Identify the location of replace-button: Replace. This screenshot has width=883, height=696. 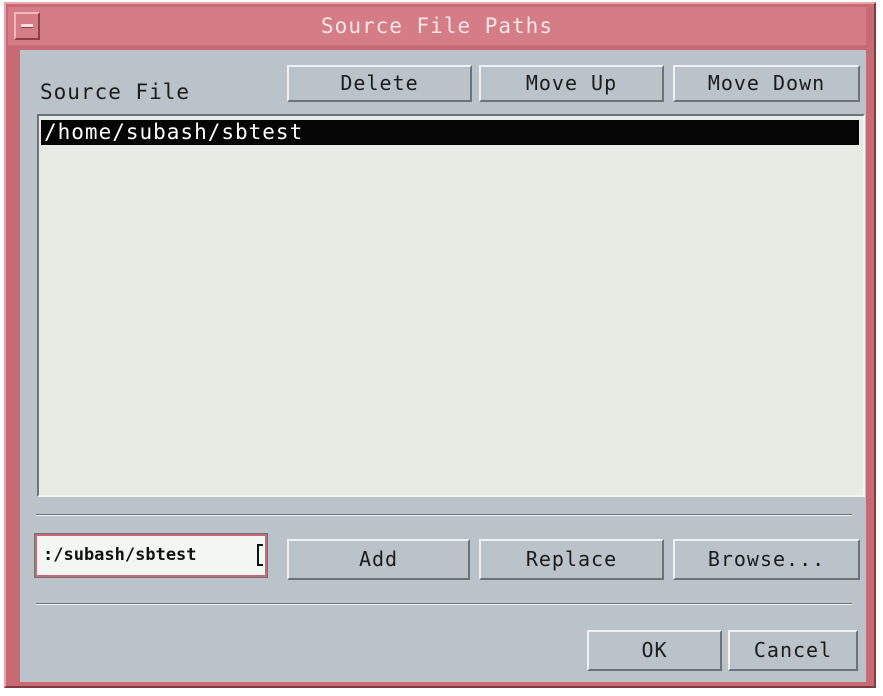
(571, 559).